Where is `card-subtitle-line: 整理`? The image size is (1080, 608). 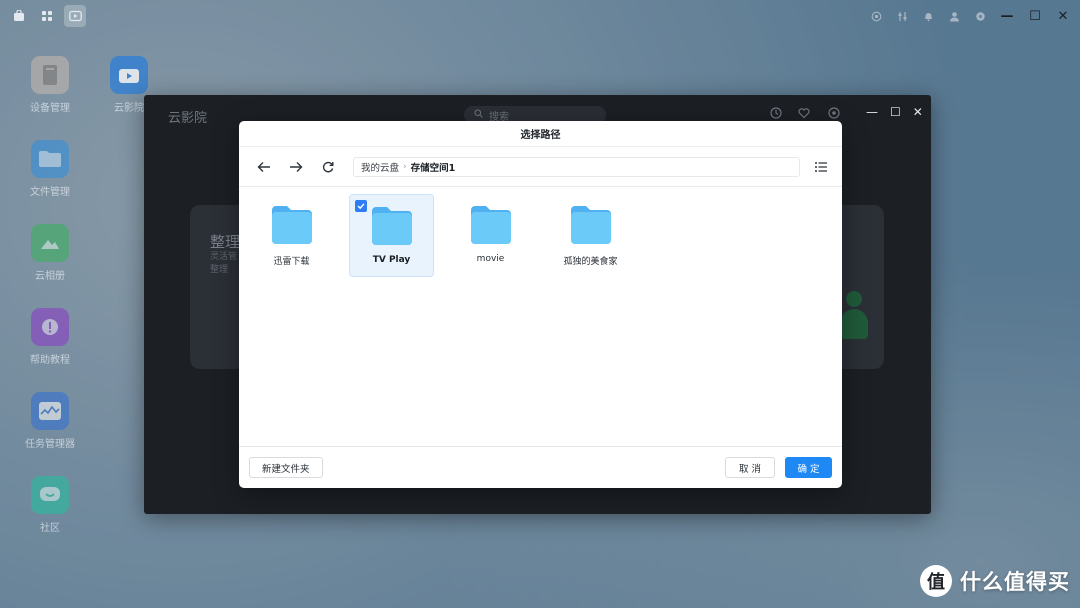
card-subtitle-line: 整理 is located at coordinates (219, 270).